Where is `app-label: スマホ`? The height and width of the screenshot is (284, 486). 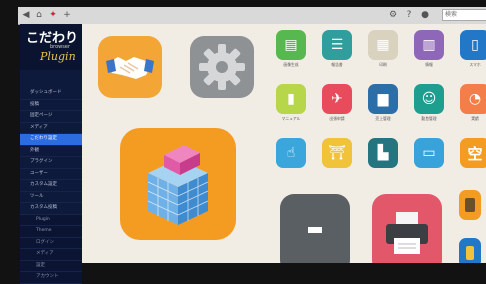
app-label: スマホ is located at coordinates (475, 64).